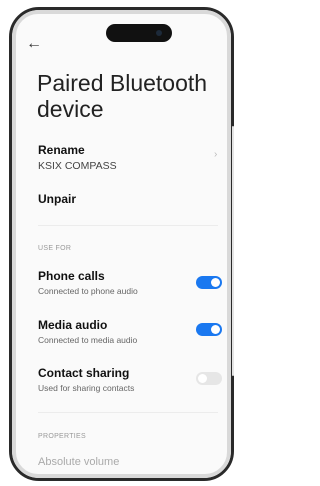 This screenshot has height=486, width=320. What do you see at coordinates (78, 462) in the screenshot?
I see `absolute-volume-label: Absolute volume` at bounding box center [78, 462].